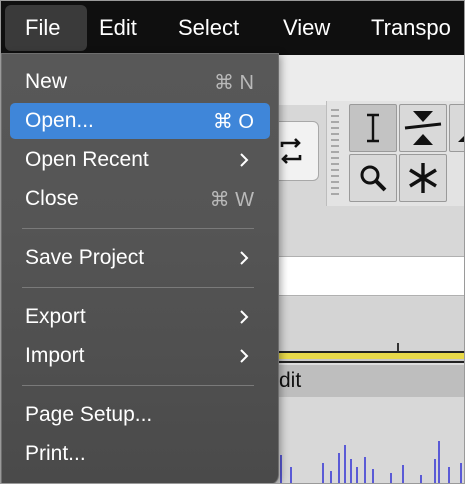 The height and width of the screenshot is (484, 465). Describe the element at coordinates (306, 28) in the screenshot. I see `menubar-view: View` at that location.